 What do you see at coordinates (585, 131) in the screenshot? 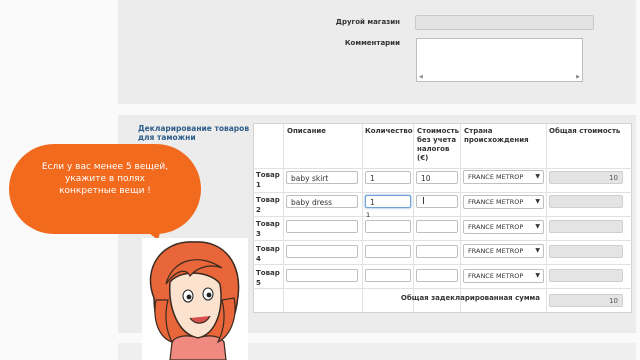
I see `header-total: Общая стоимость` at bounding box center [585, 131].